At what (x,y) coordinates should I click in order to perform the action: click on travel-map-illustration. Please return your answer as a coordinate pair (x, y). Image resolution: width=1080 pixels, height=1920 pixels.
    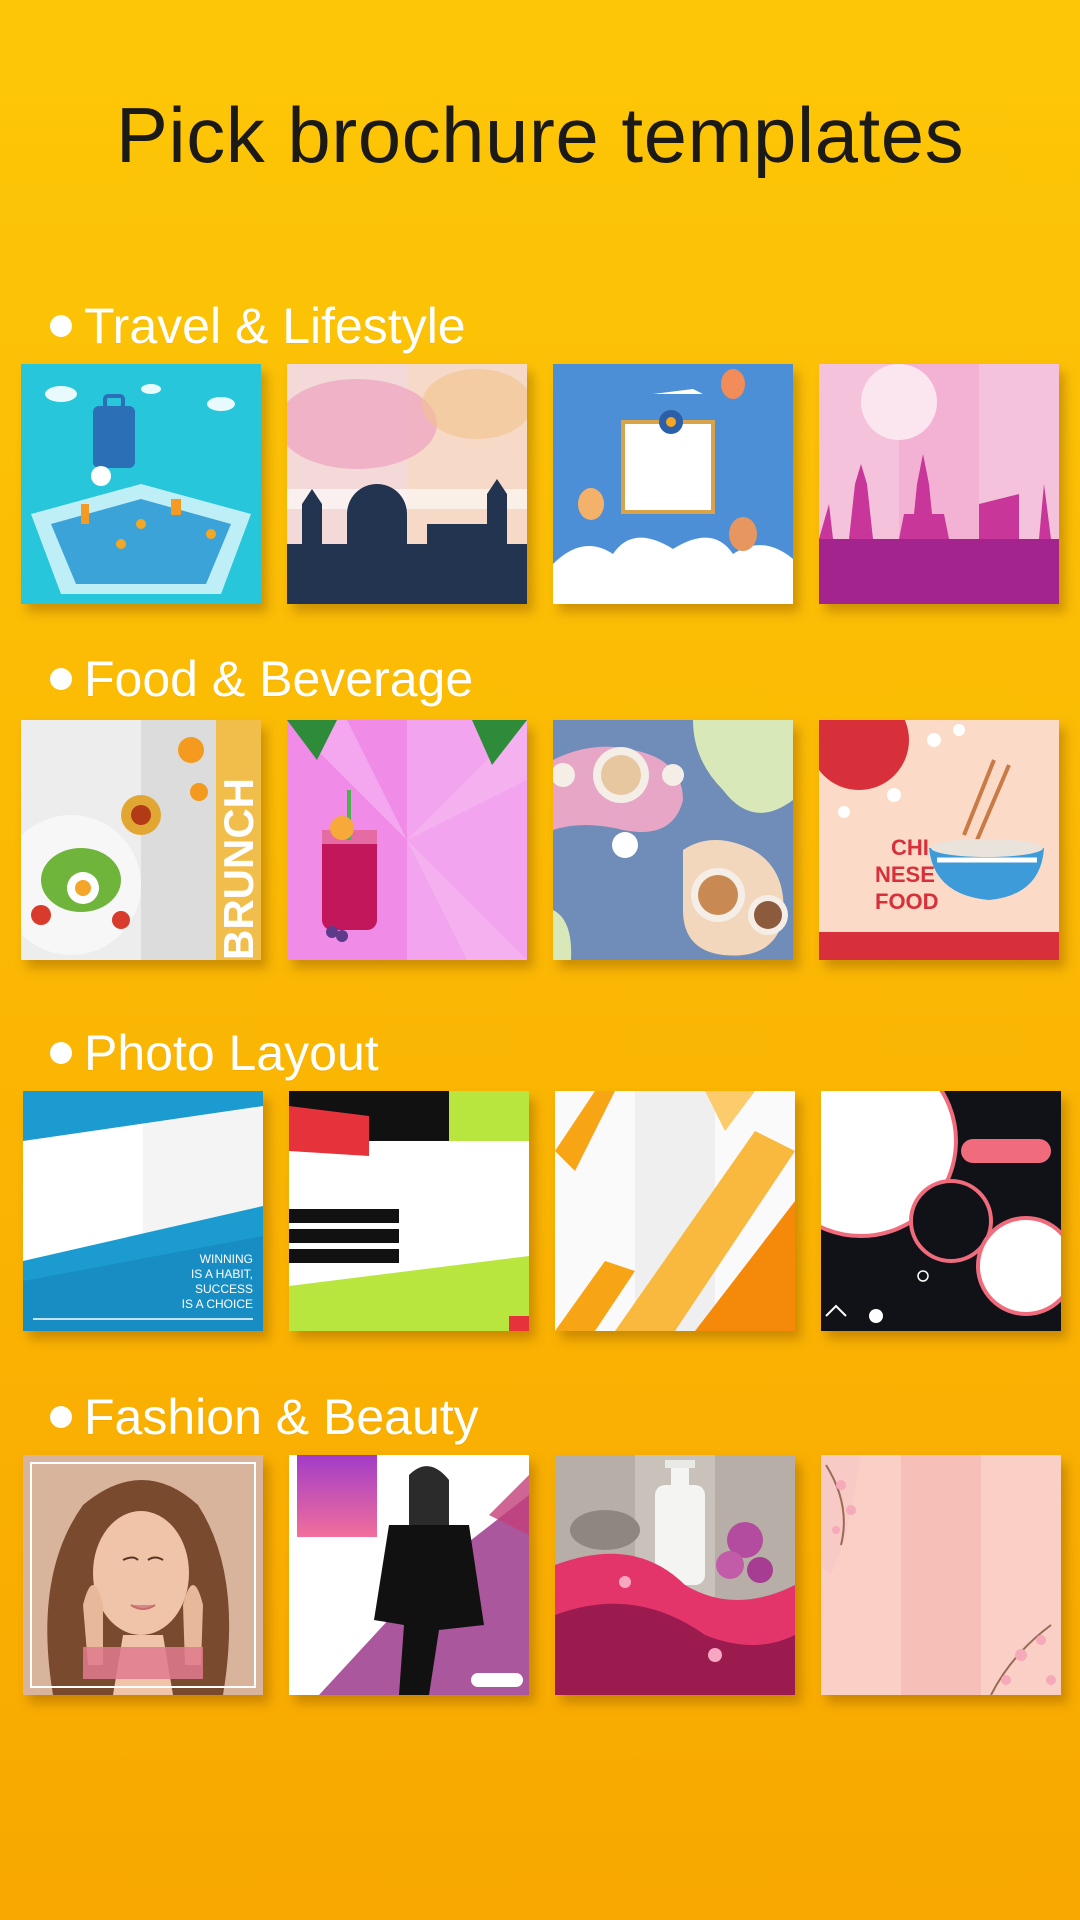
    Looking at the image, I should click on (141, 484).